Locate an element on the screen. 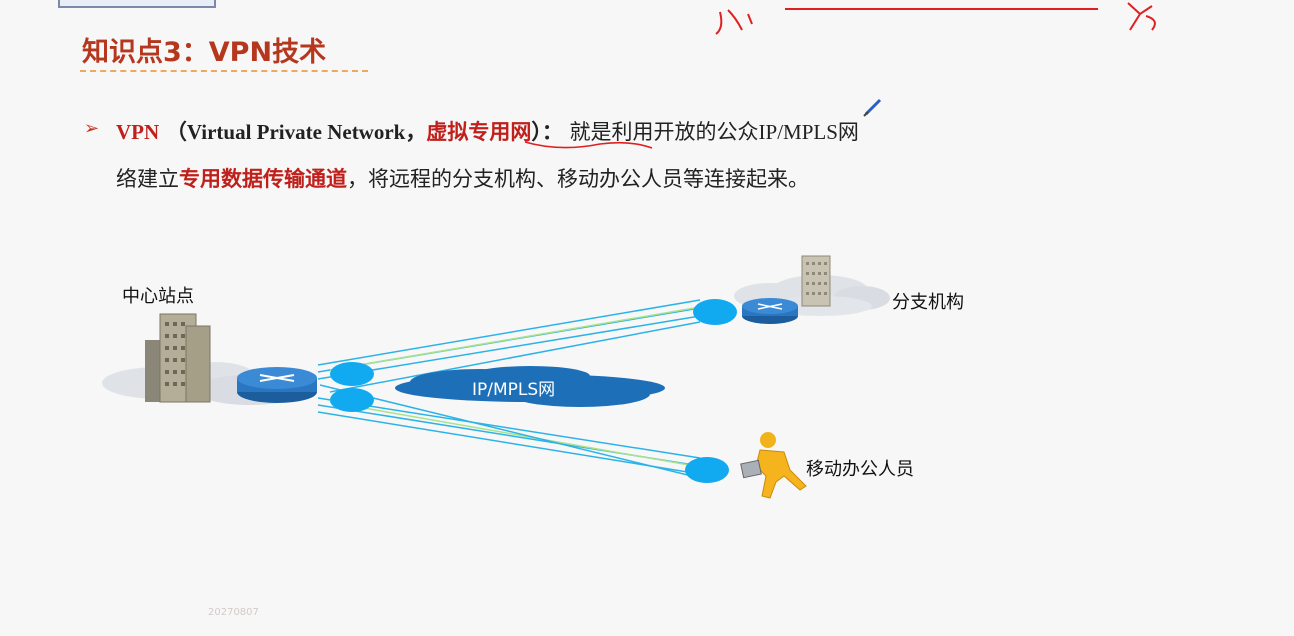 The height and width of the screenshot is (636, 1294). watermark: 20270807 is located at coordinates (233, 612).